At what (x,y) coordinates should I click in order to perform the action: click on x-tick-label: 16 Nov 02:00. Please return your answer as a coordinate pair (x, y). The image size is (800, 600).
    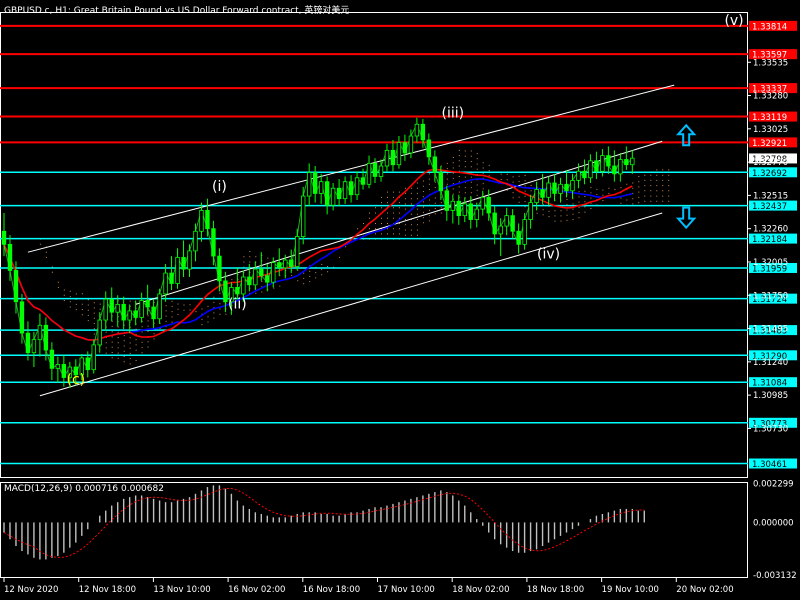
    Looking at the image, I should click on (256, 590).